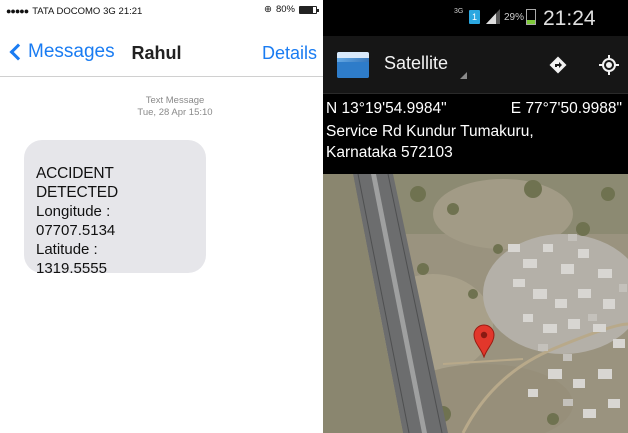 The width and height of the screenshot is (628, 433). Describe the element at coordinates (514, 17) in the screenshot. I see `battery-percent: 29%` at that location.